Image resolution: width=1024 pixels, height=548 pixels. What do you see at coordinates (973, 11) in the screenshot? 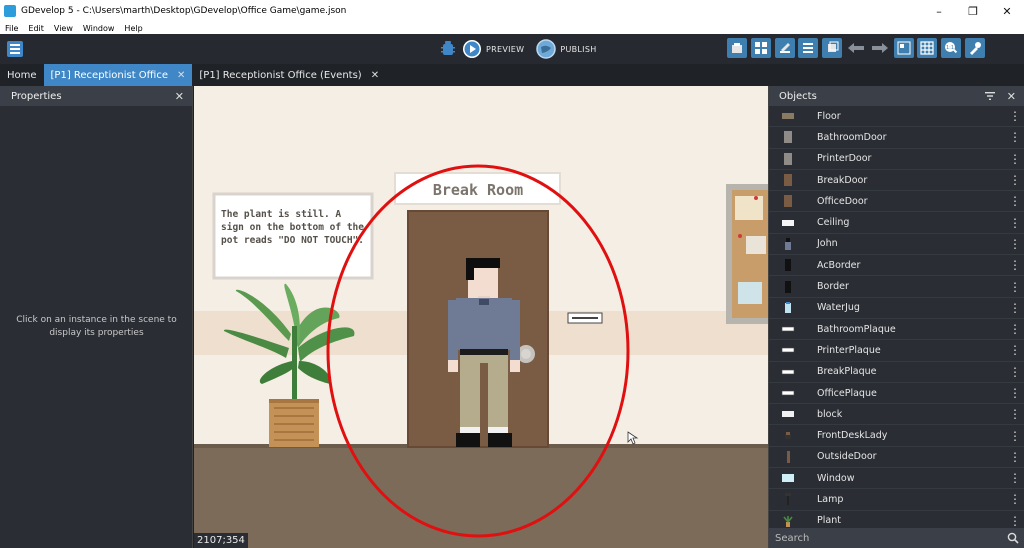
I see `maximize-button: ❐` at bounding box center [973, 11].